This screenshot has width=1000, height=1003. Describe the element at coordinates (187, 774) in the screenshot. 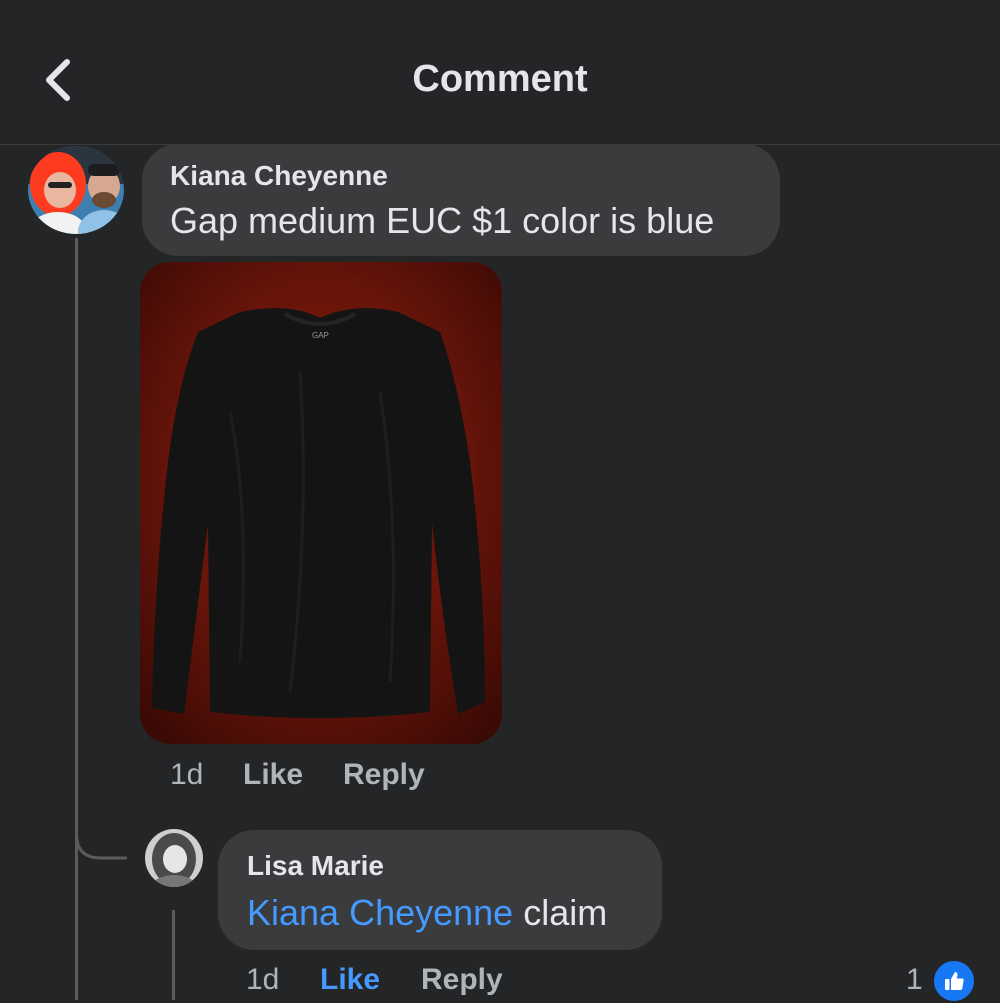

I see `comment-time: 1d` at that location.